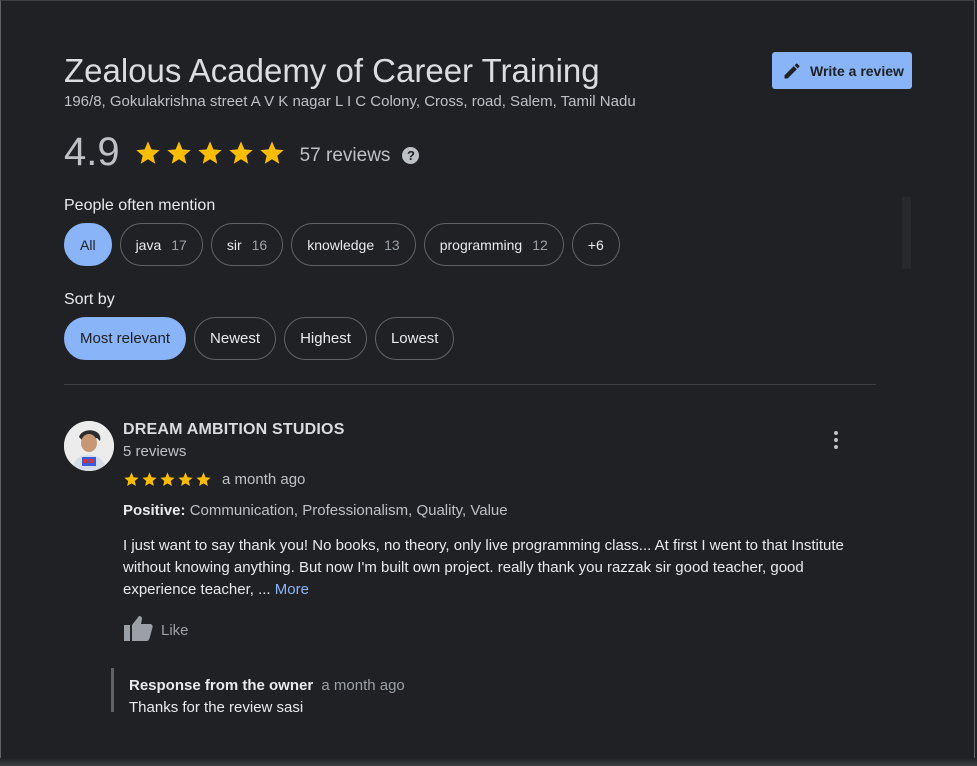 The height and width of the screenshot is (766, 977). I want to click on sort-label: Sort by, so click(89, 299).